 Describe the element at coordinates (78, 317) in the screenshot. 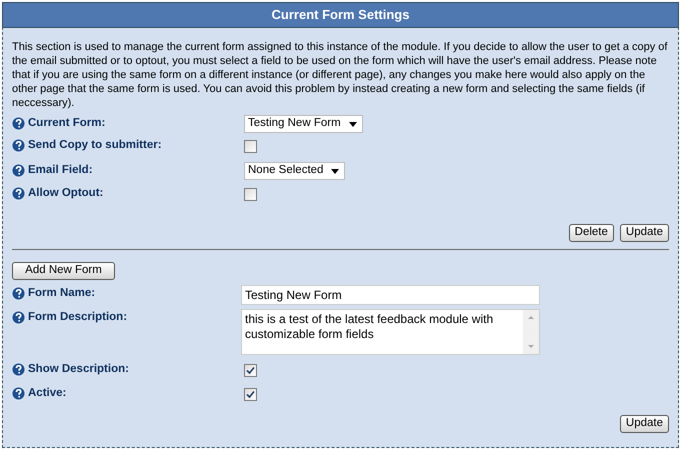

I see `field-label: Form Description:` at that location.